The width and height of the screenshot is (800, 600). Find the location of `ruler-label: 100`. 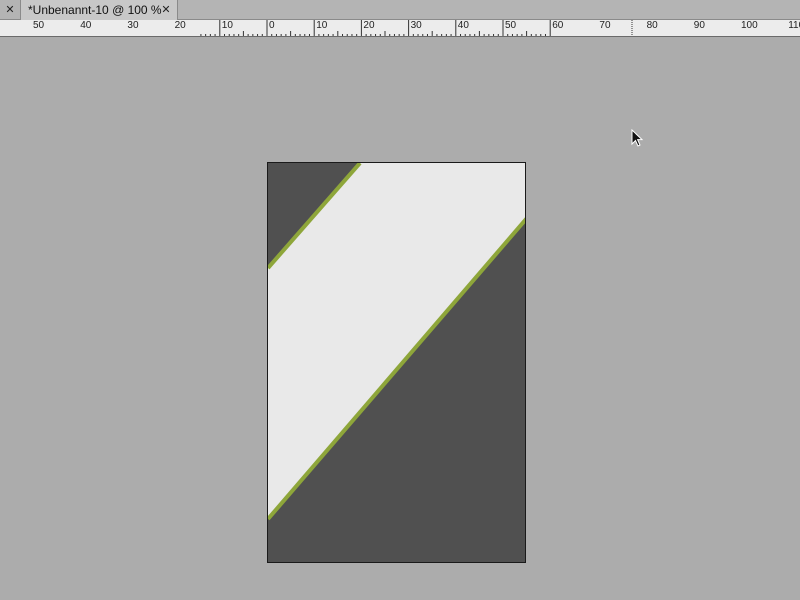

ruler-label: 100 is located at coordinates (749, 25).